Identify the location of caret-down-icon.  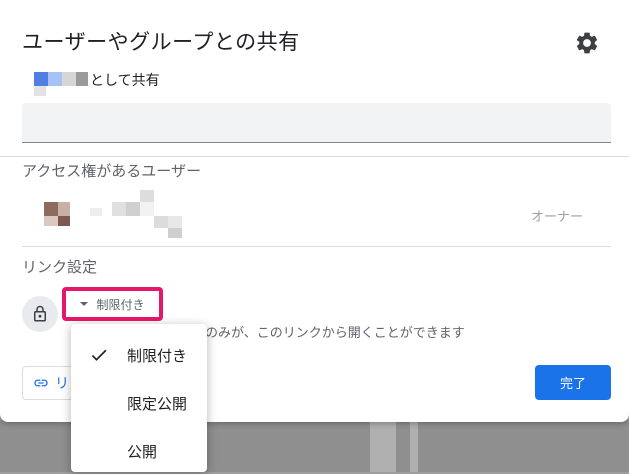
(84, 304).